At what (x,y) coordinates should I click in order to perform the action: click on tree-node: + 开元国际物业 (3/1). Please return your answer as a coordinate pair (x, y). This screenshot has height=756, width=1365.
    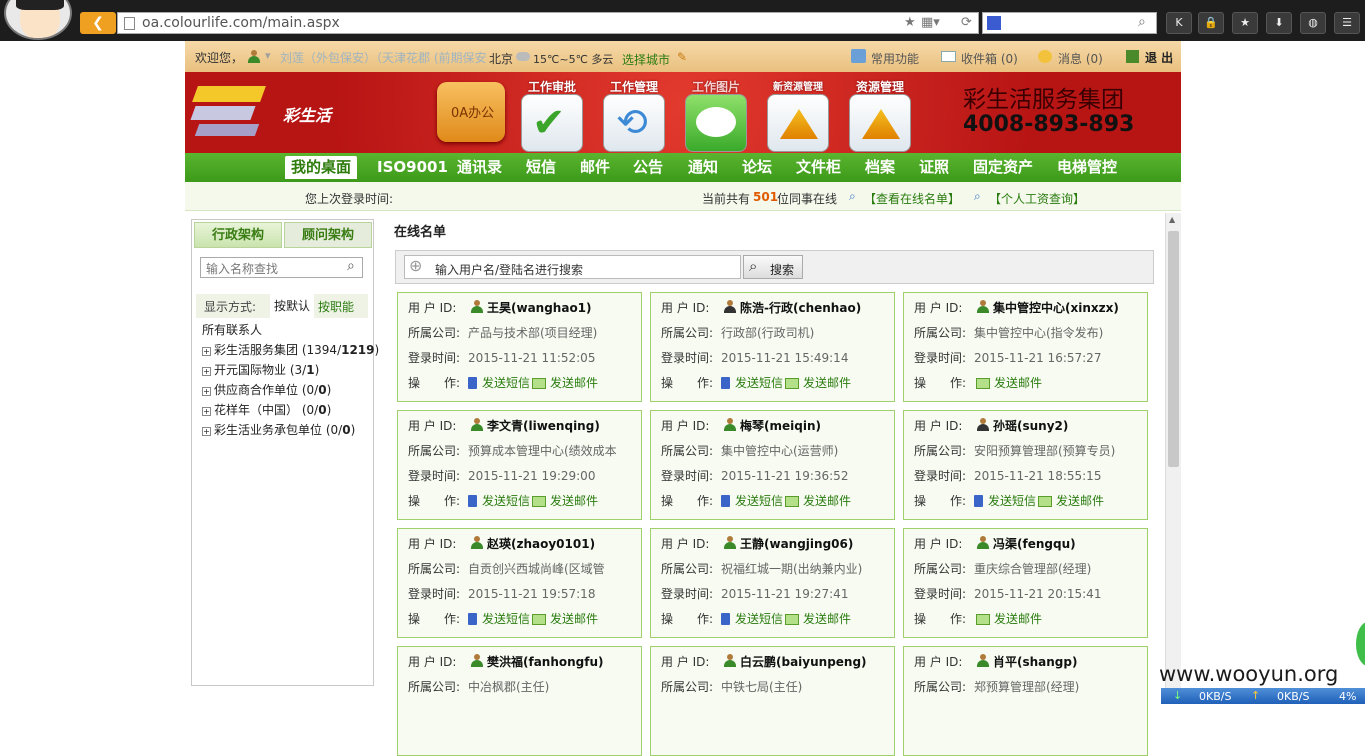
    Looking at the image, I should click on (260, 369).